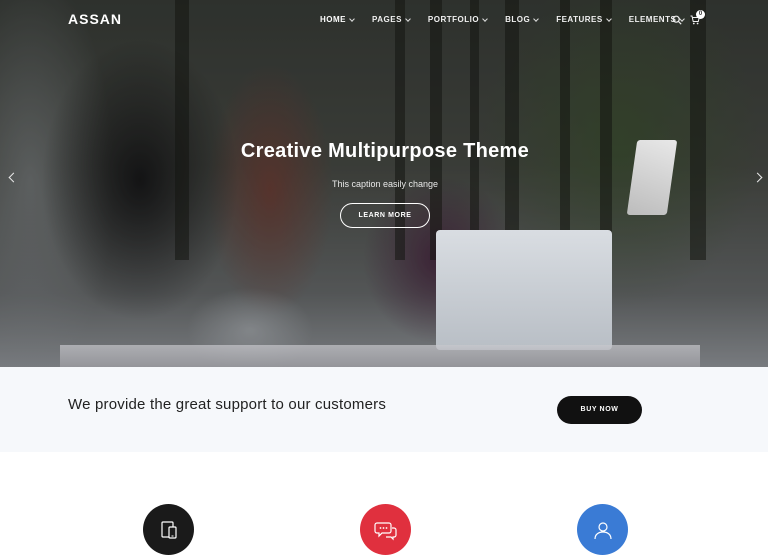 The image size is (768, 555). Describe the element at coordinates (453, 19) in the screenshot. I see `nav-item-label: PORTFOLIO` at that location.